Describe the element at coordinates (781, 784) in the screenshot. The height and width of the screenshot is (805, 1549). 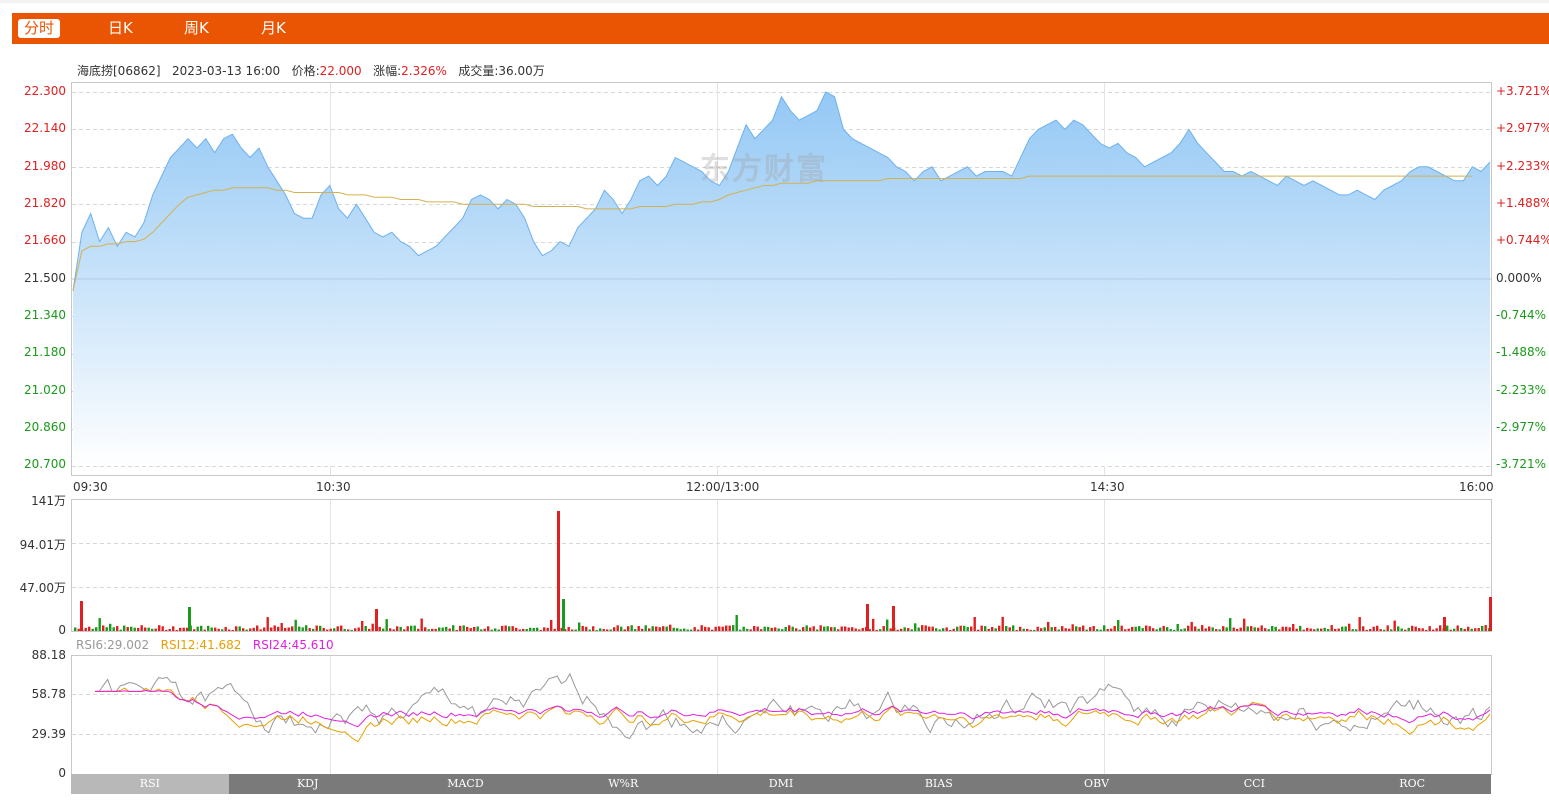
I see `indicator-tab-dmi: DMI` at that location.